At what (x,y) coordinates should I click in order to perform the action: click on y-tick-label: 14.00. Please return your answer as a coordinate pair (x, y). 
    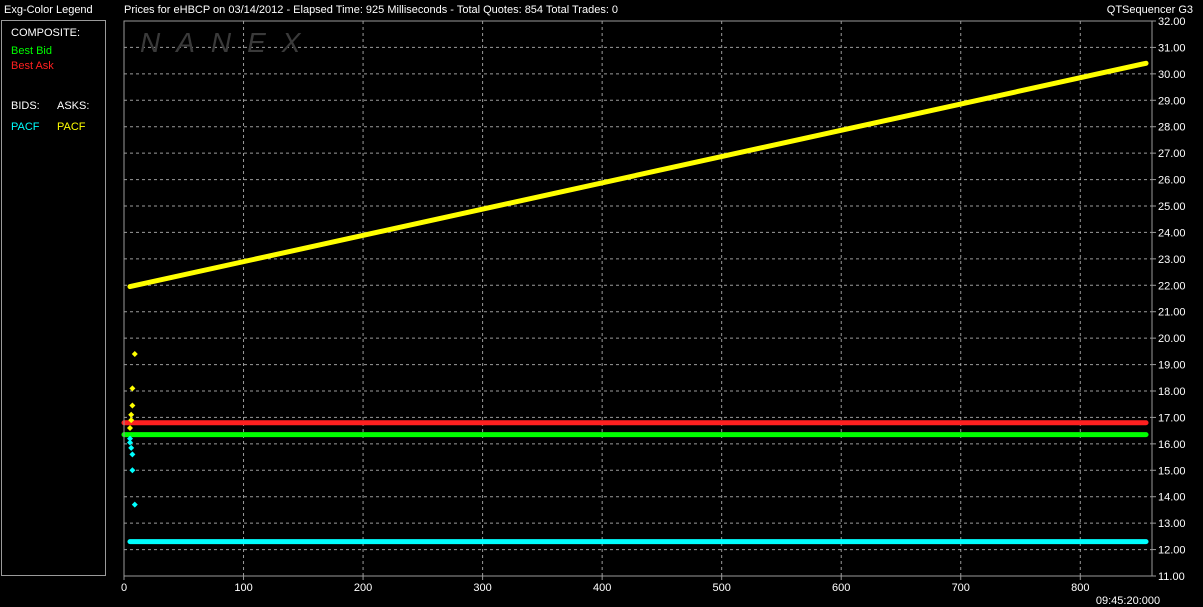
    Looking at the image, I should click on (1172, 498).